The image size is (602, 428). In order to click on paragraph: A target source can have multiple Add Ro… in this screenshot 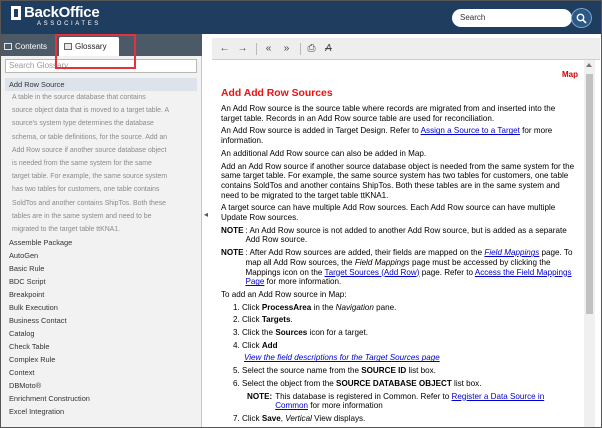, I will do `click(388, 213)`.